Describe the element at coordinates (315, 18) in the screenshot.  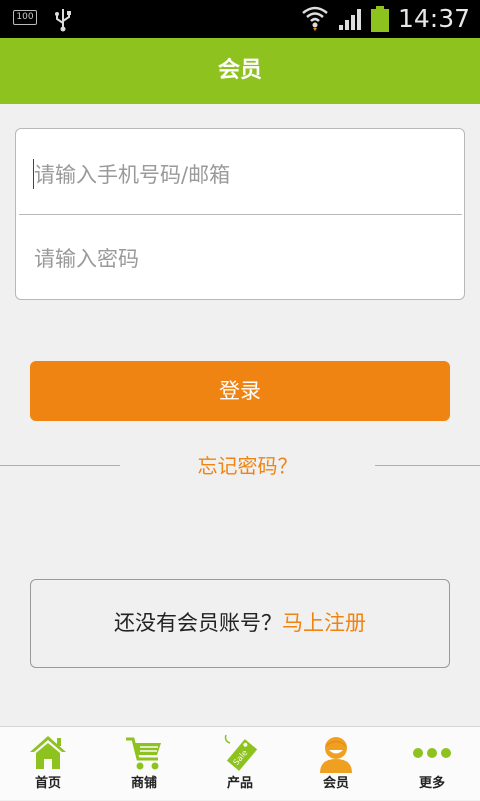
I see `wifi-icon` at that location.